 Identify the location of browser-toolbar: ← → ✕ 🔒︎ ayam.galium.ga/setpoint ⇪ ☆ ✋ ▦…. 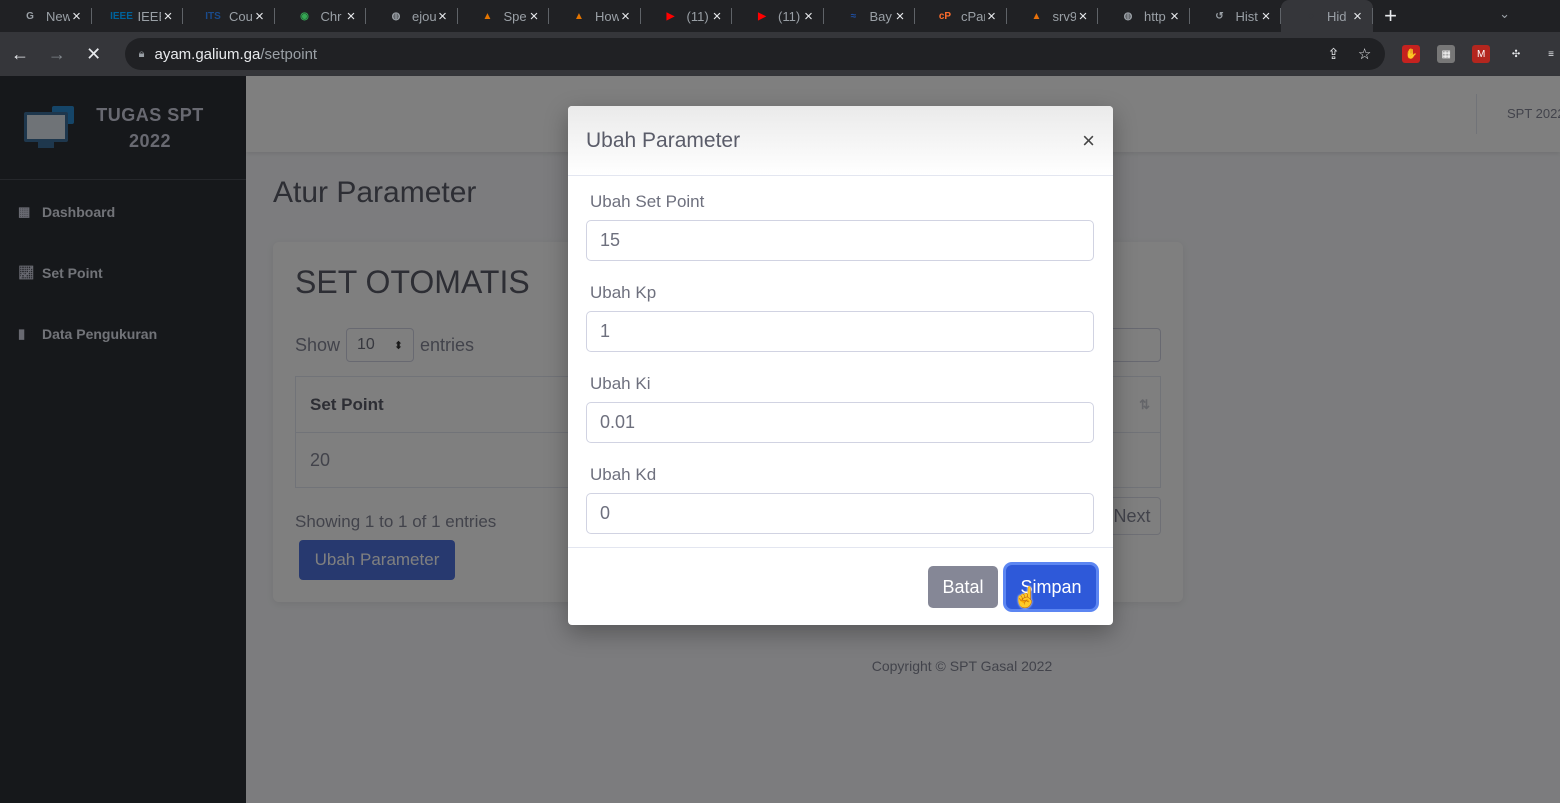
(780, 54).